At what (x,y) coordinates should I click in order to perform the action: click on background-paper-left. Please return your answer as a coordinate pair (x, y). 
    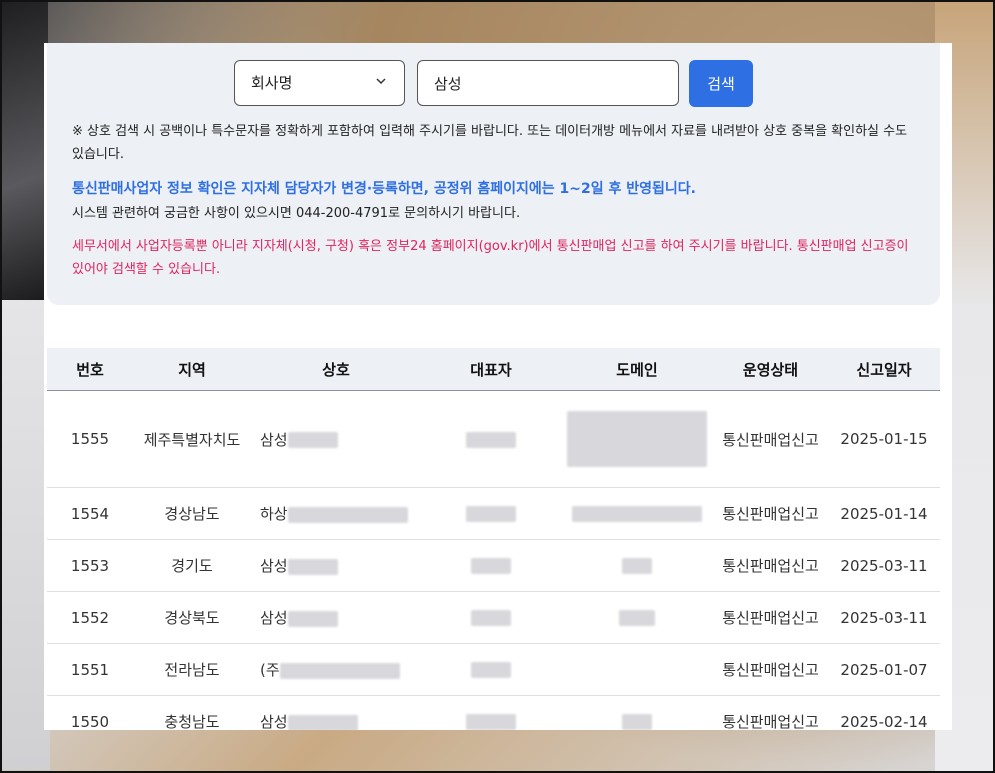
    Looking at the image, I should click on (25, 535).